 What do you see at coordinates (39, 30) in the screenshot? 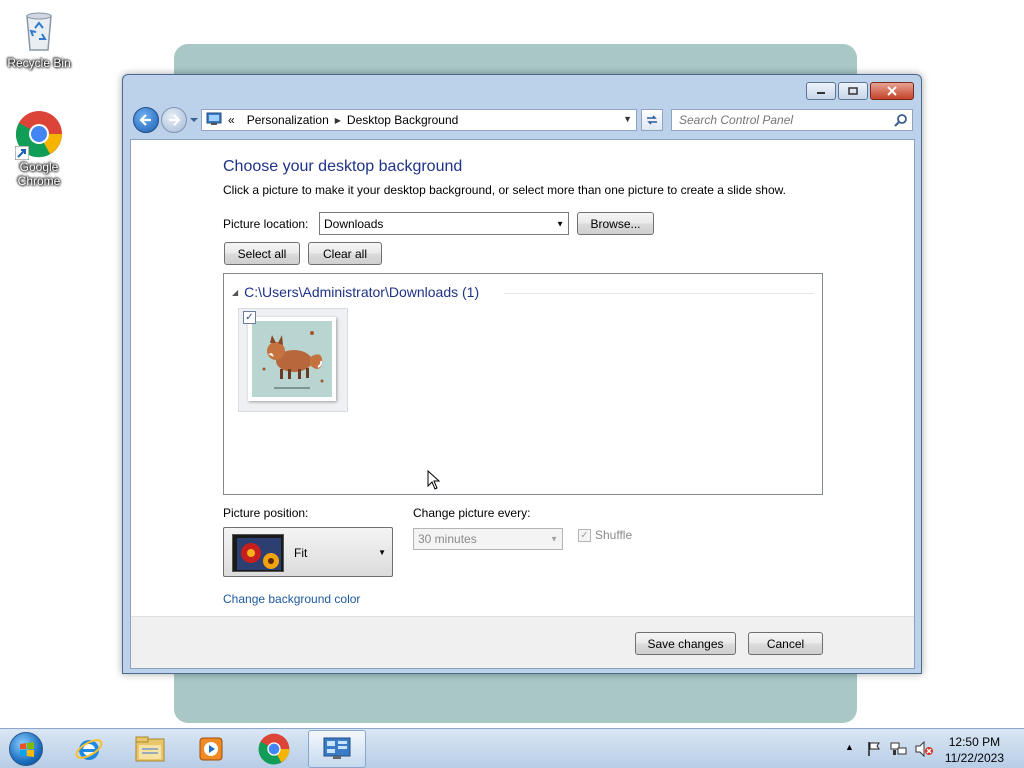
I see `recycle-bin-icon` at bounding box center [39, 30].